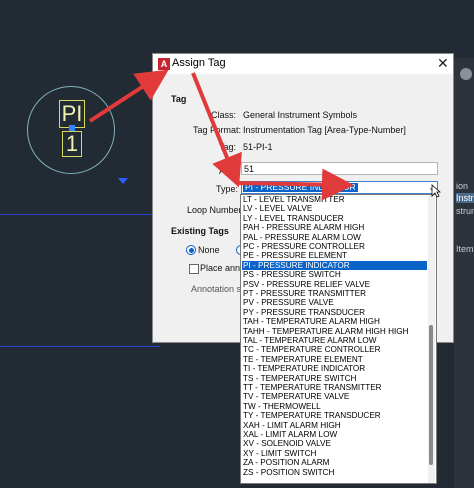 This screenshot has width=474, height=488. What do you see at coordinates (209, 250) in the screenshot?
I see `none-radio-label: None` at bounding box center [209, 250].